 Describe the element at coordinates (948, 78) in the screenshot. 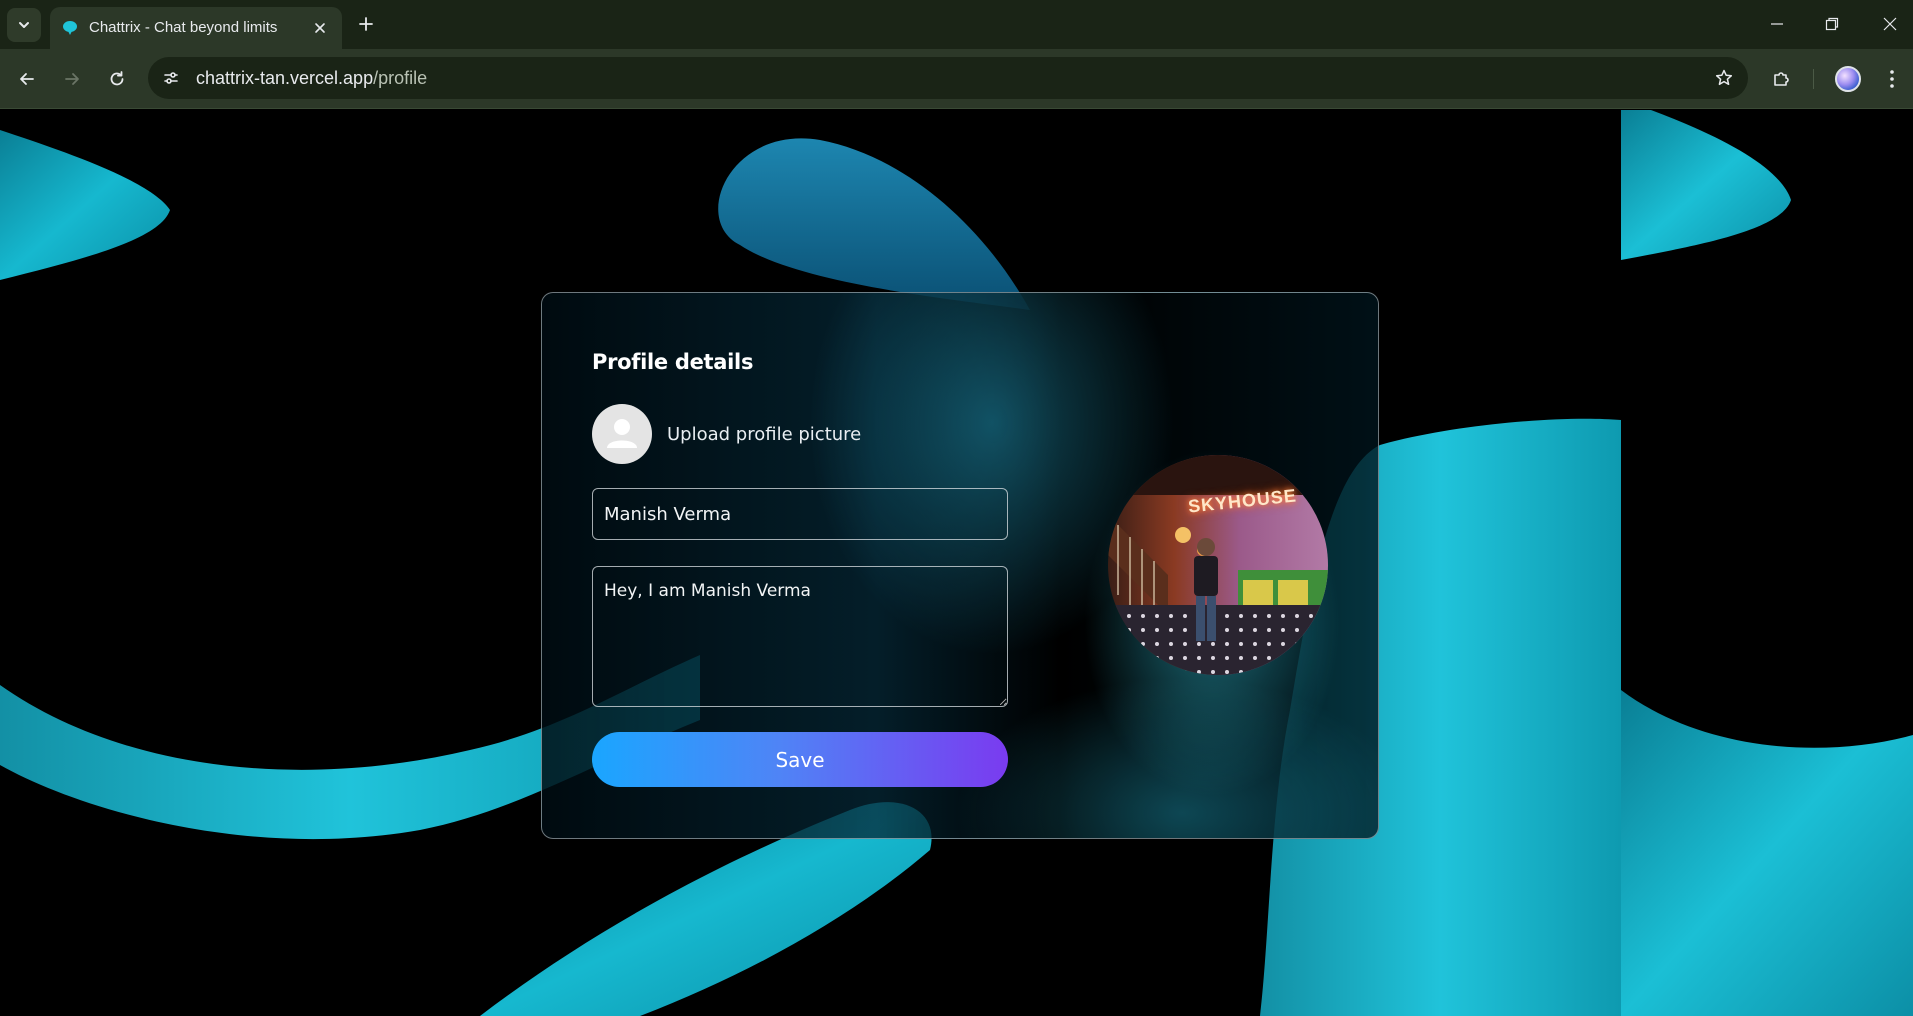

I see `address-bar: chattrix-tan.vercel.app/profile` at that location.